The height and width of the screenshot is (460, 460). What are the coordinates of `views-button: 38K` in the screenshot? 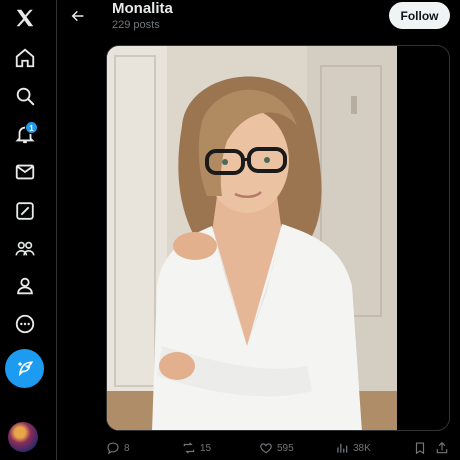 It's located at (353, 448).